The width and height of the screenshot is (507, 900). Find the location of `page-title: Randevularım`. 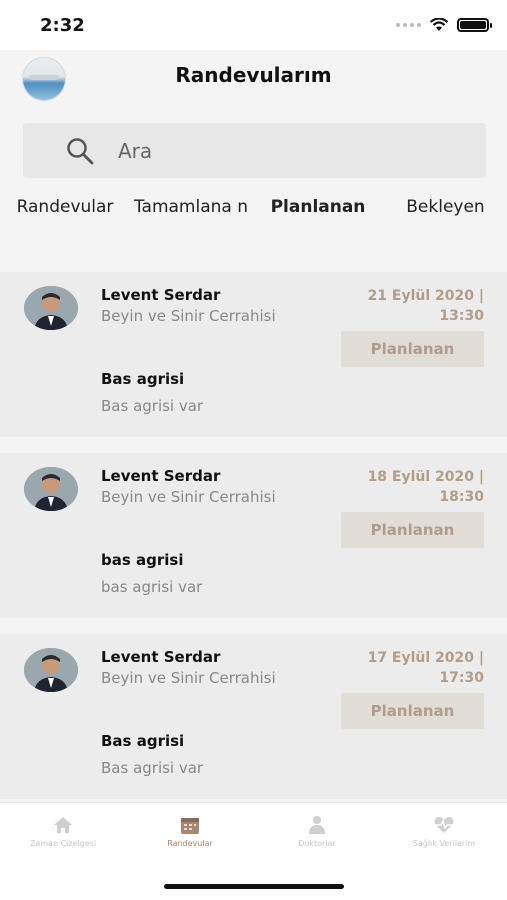

page-title: Randevularım is located at coordinates (253, 75).